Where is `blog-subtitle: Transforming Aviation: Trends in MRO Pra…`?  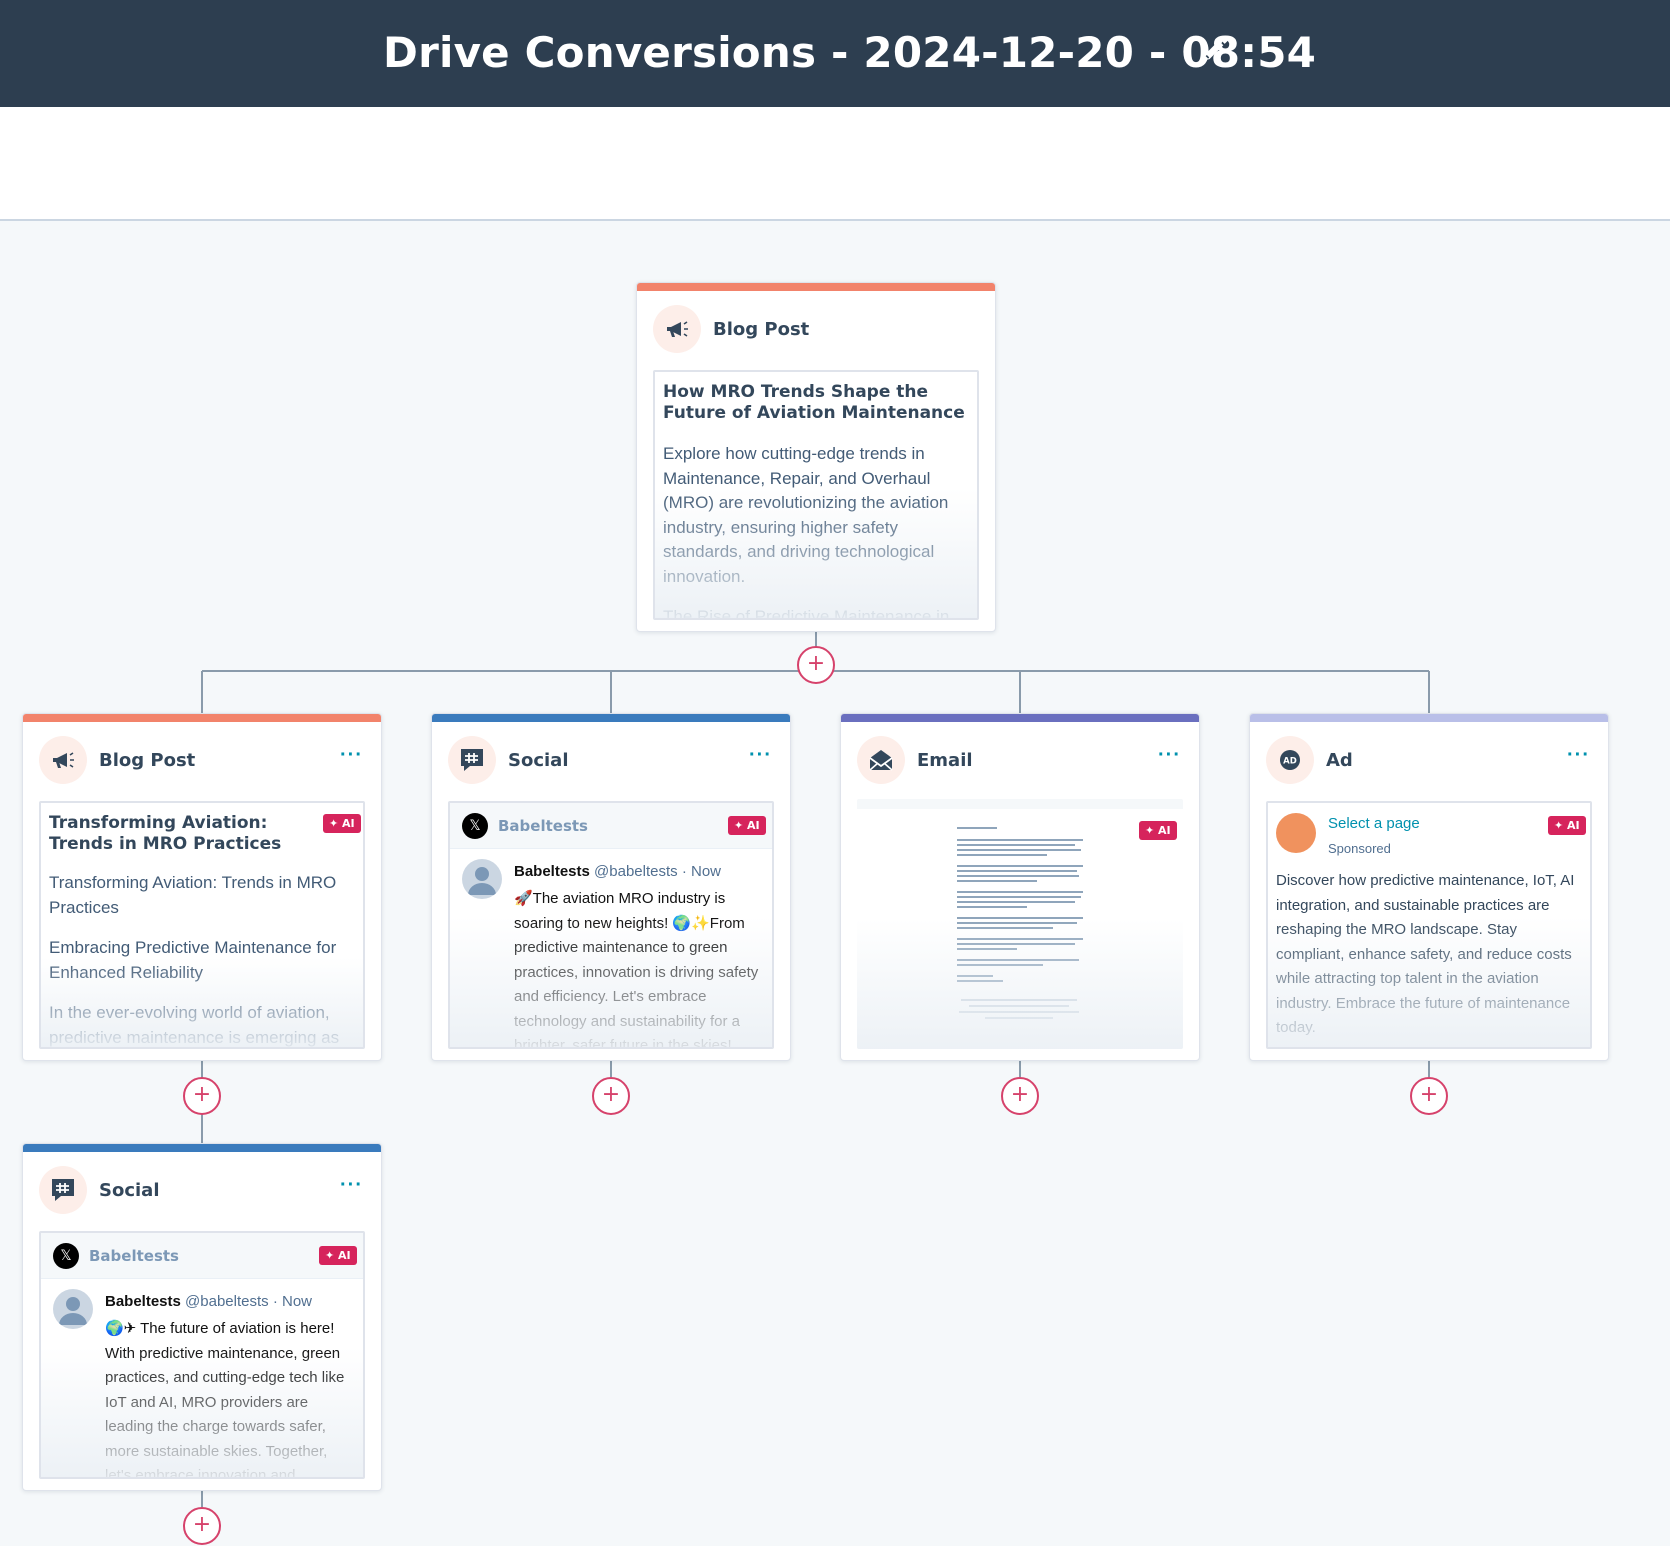 blog-subtitle: Transforming Aviation: Trends in MRO Pra… is located at coordinates (193, 895).